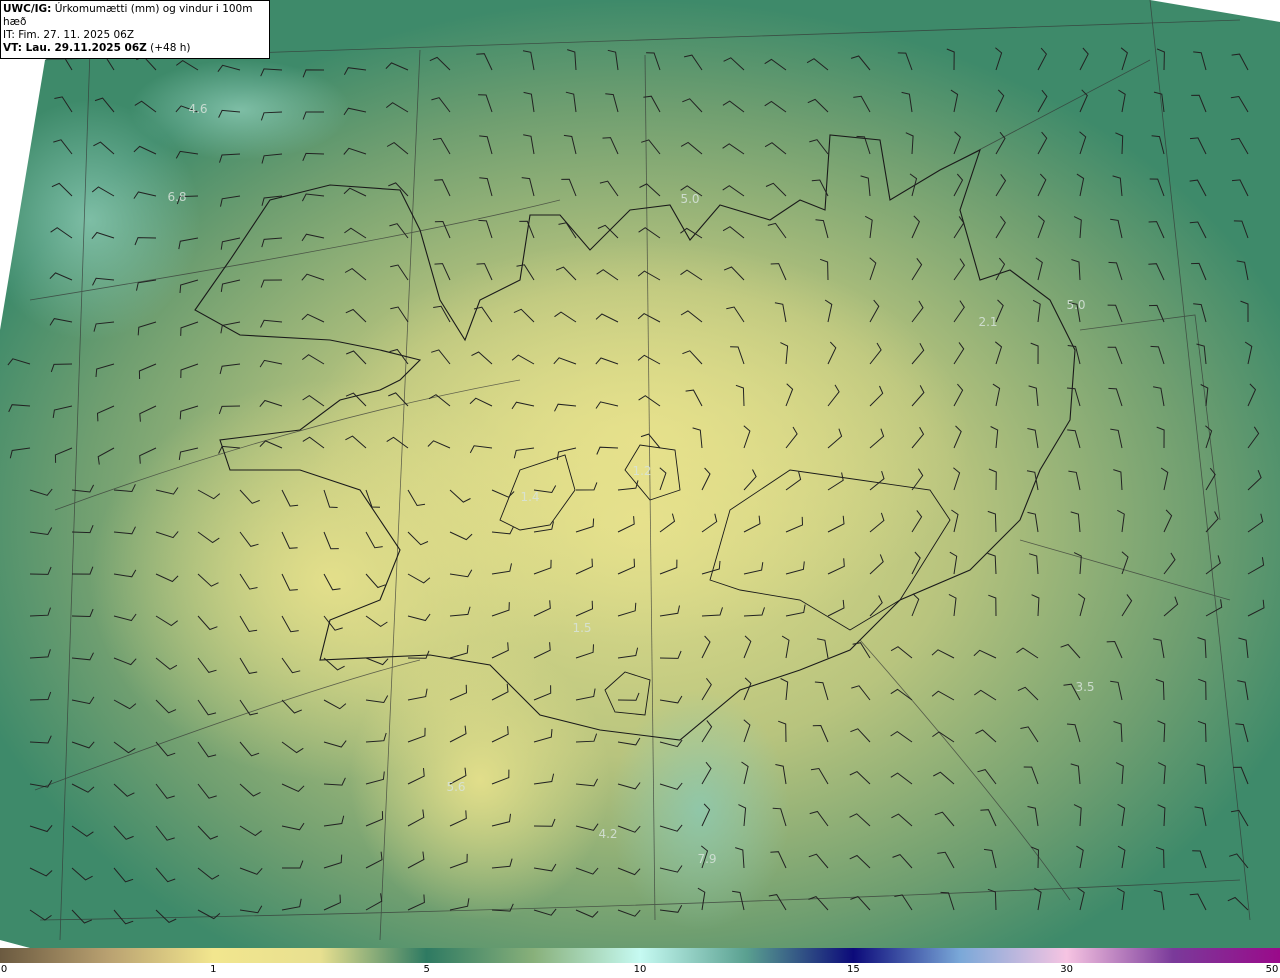 The width and height of the screenshot is (1280, 978). What do you see at coordinates (581, 628) in the screenshot?
I see `precip-value-label: 1.5` at bounding box center [581, 628].